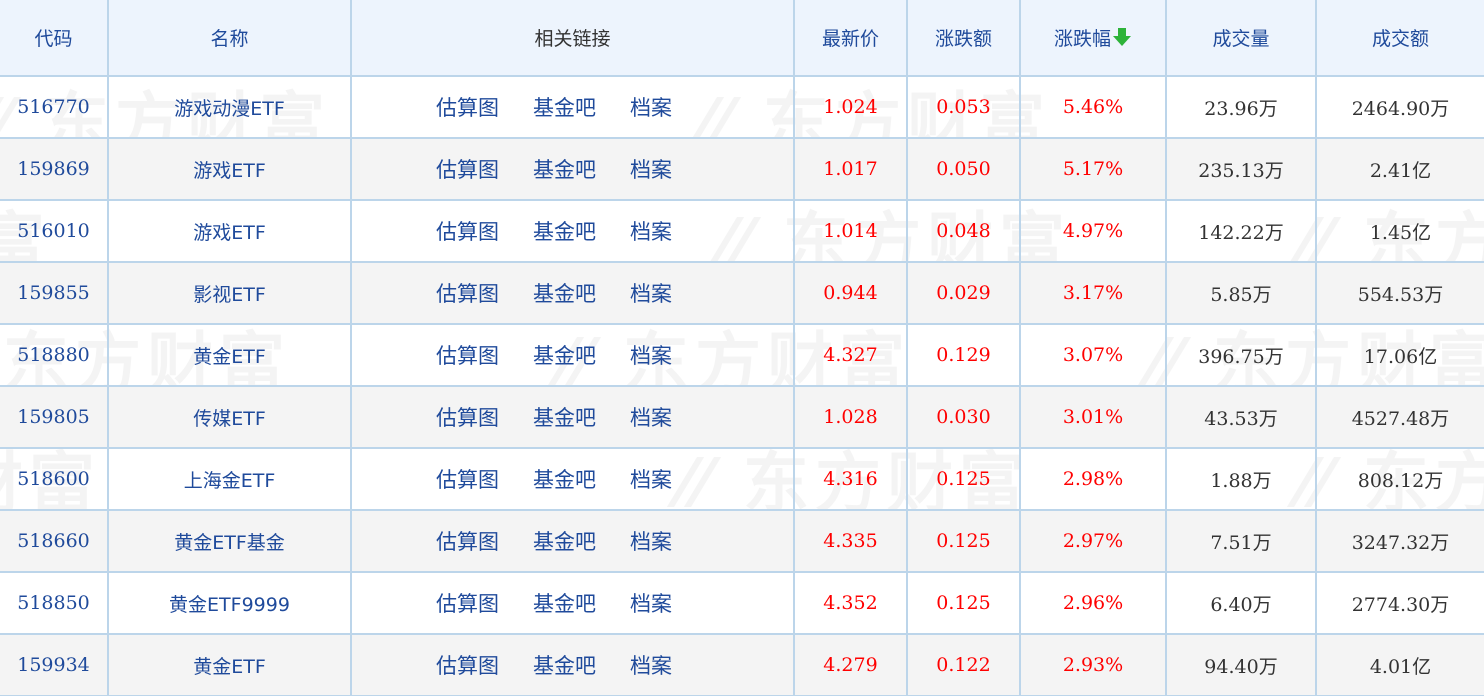  I want to click on fund-name-link: 游戏动漫ETF, so click(229, 109).